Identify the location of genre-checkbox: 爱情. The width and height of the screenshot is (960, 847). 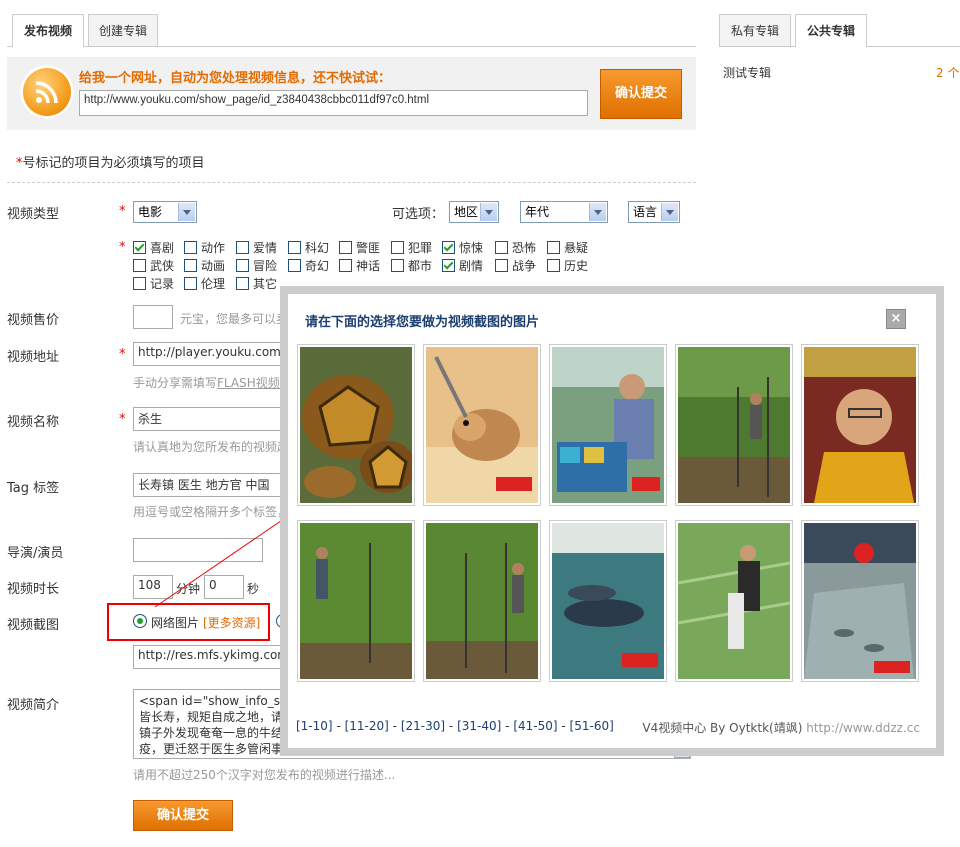
(256, 247).